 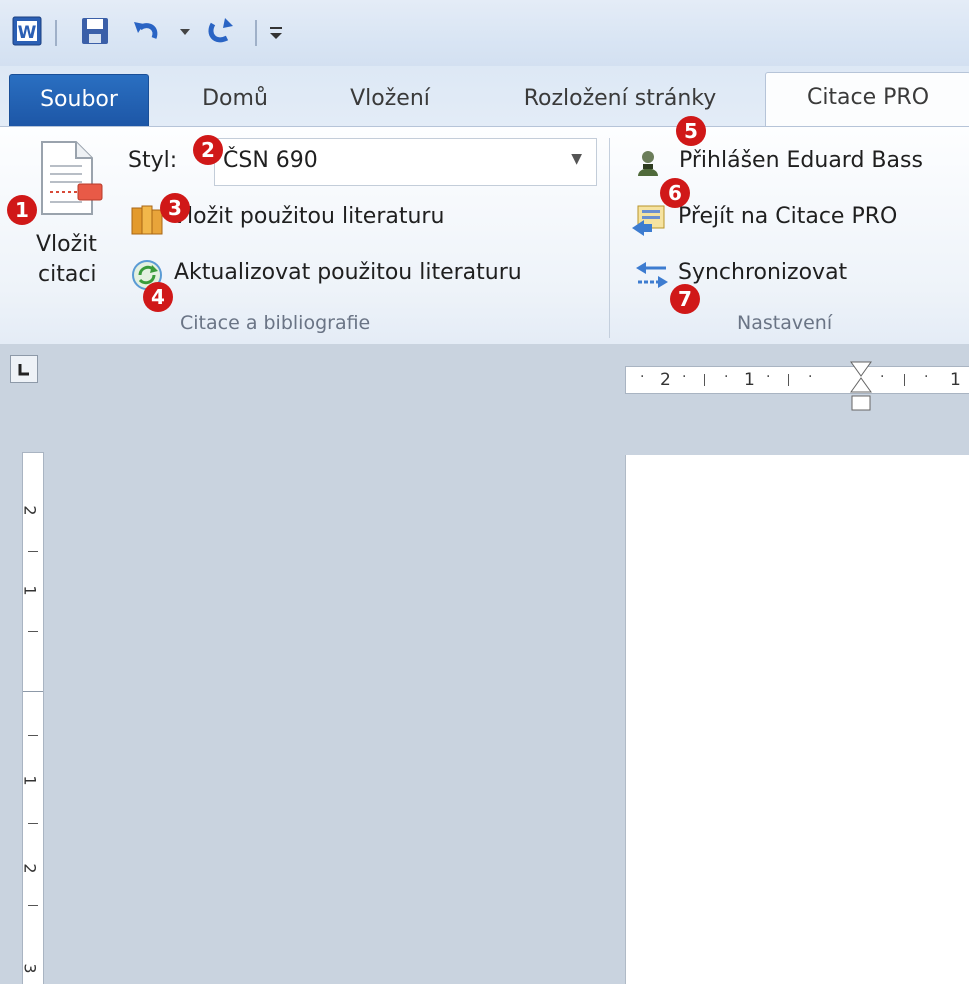 What do you see at coordinates (348, 272) in the screenshot?
I see `update-bibliography-label: Aktualizovat použitou literaturu` at bounding box center [348, 272].